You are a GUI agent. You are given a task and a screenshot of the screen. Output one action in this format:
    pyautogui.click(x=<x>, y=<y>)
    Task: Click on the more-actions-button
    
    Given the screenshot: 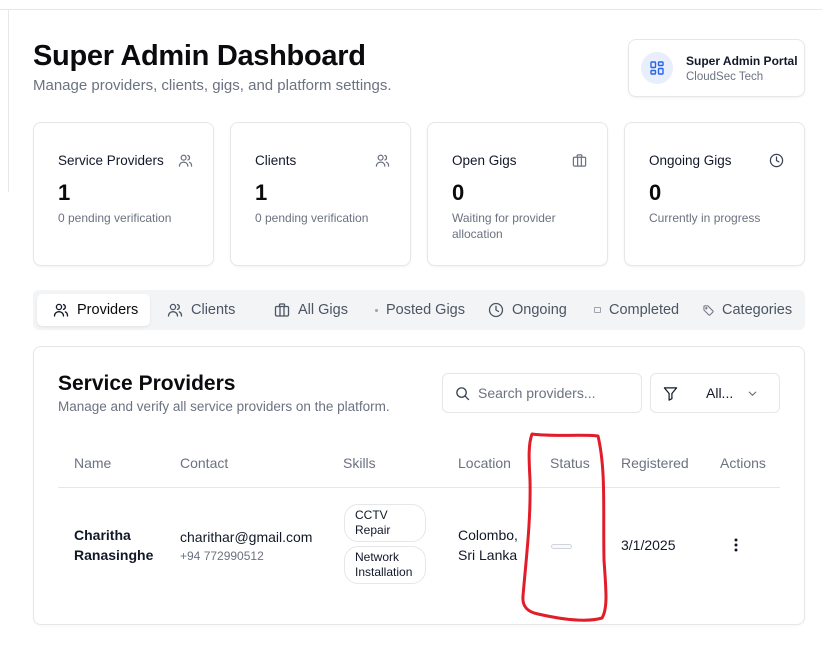 What is the action you would take?
    pyautogui.click(x=736, y=545)
    